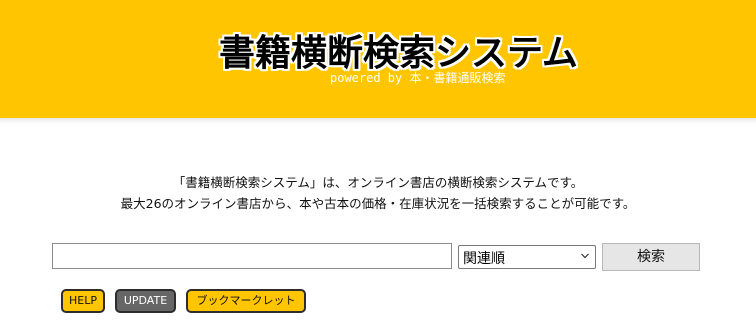 Image resolution: width=756 pixels, height=326 pixels. I want to click on chevron-down-icon, so click(585, 256).